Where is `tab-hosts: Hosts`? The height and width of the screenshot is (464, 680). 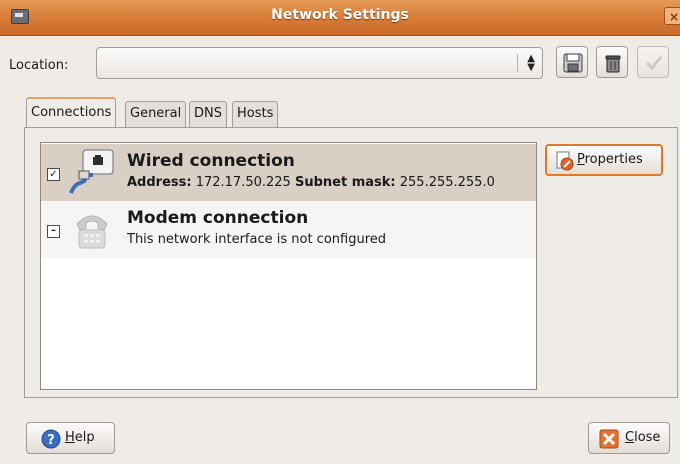 tab-hosts: Hosts is located at coordinates (255, 114).